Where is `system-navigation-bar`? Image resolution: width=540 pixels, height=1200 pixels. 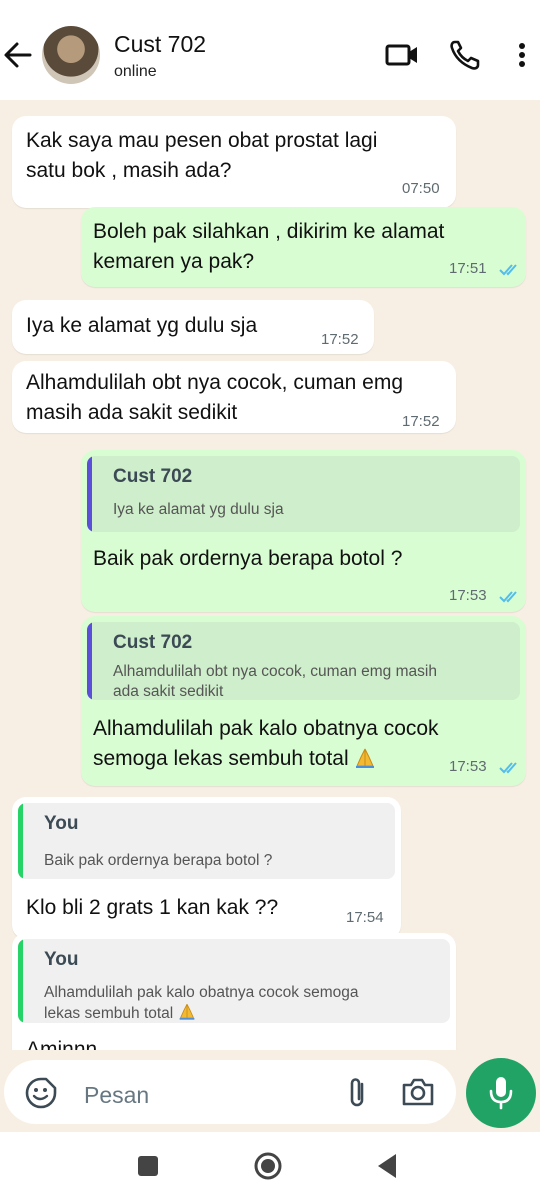
system-navigation-bar is located at coordinates (270, 1166).